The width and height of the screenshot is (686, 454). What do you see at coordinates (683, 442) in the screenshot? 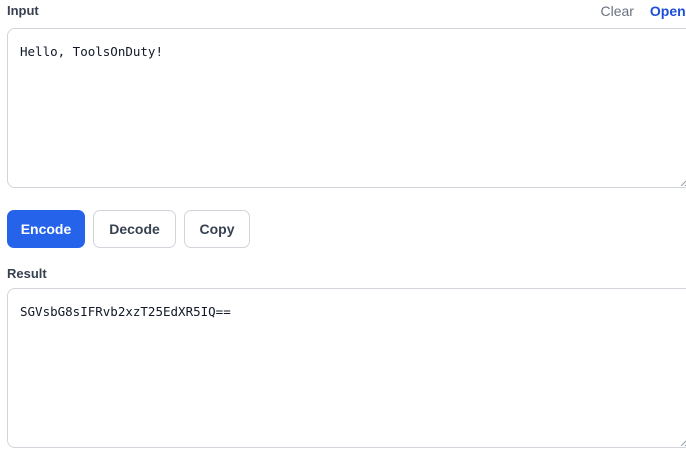
I see `result-resize-handle` at bounding box center [683, 442].